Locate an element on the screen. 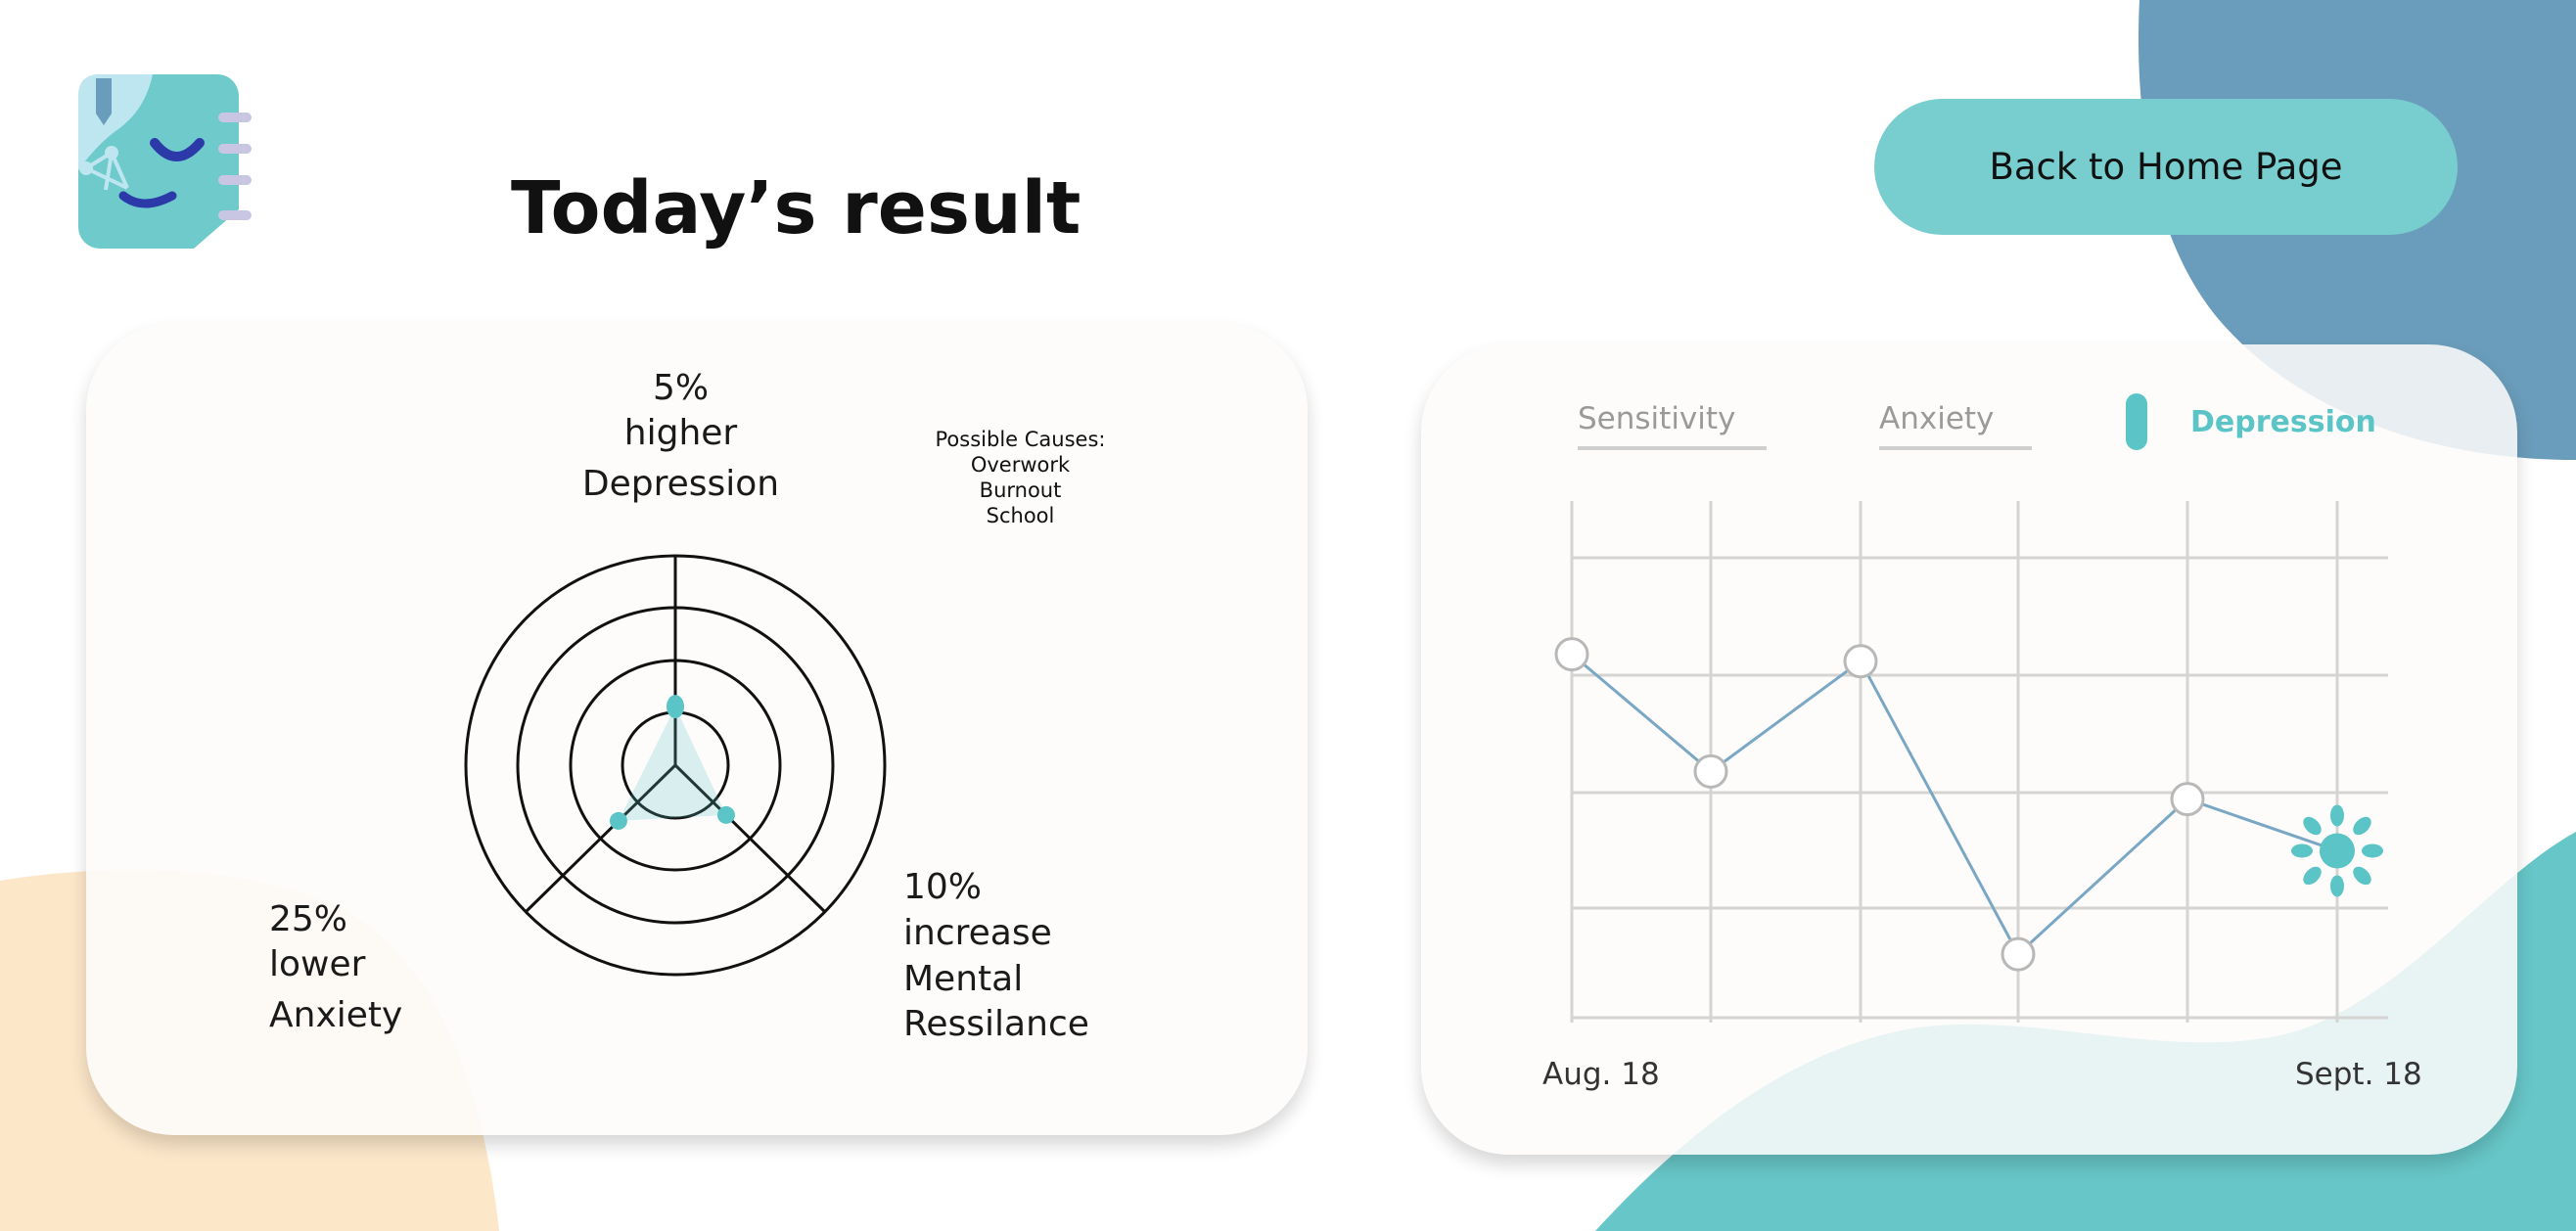 The height and width of the screenshot is (1231, 2576). resilience-label: 10% increase Mental Ressilance is located at coordinates (996, 956).